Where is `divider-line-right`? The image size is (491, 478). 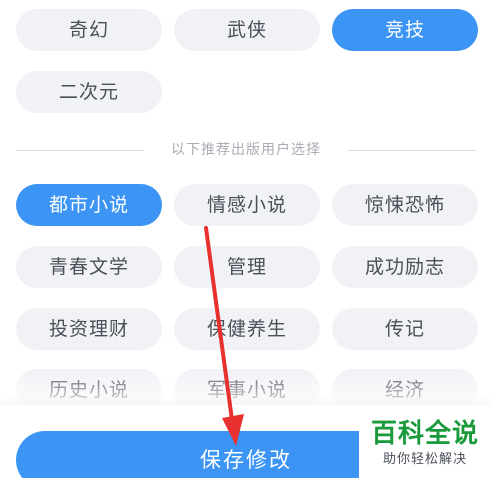 divider-line-right is located at coordinates (412, 150).